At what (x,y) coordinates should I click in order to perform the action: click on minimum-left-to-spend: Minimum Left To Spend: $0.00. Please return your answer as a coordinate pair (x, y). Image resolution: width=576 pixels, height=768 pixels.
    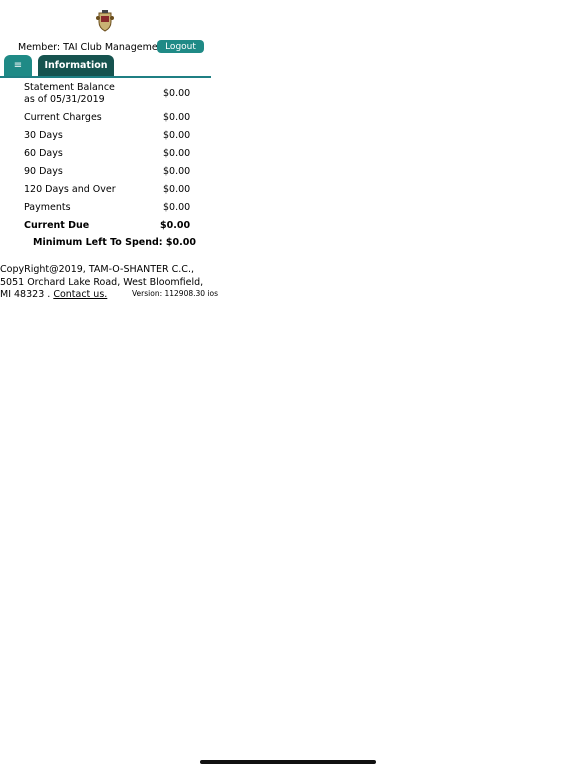
    Looking at the image, I should click on (114, 242).